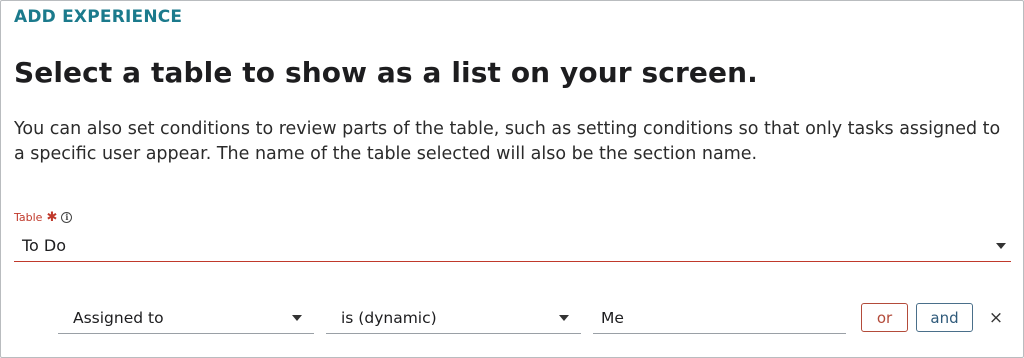  Describe the element at coordinates (612, 317) in the screenshot. I see `condition-value-text: Me` at that location.